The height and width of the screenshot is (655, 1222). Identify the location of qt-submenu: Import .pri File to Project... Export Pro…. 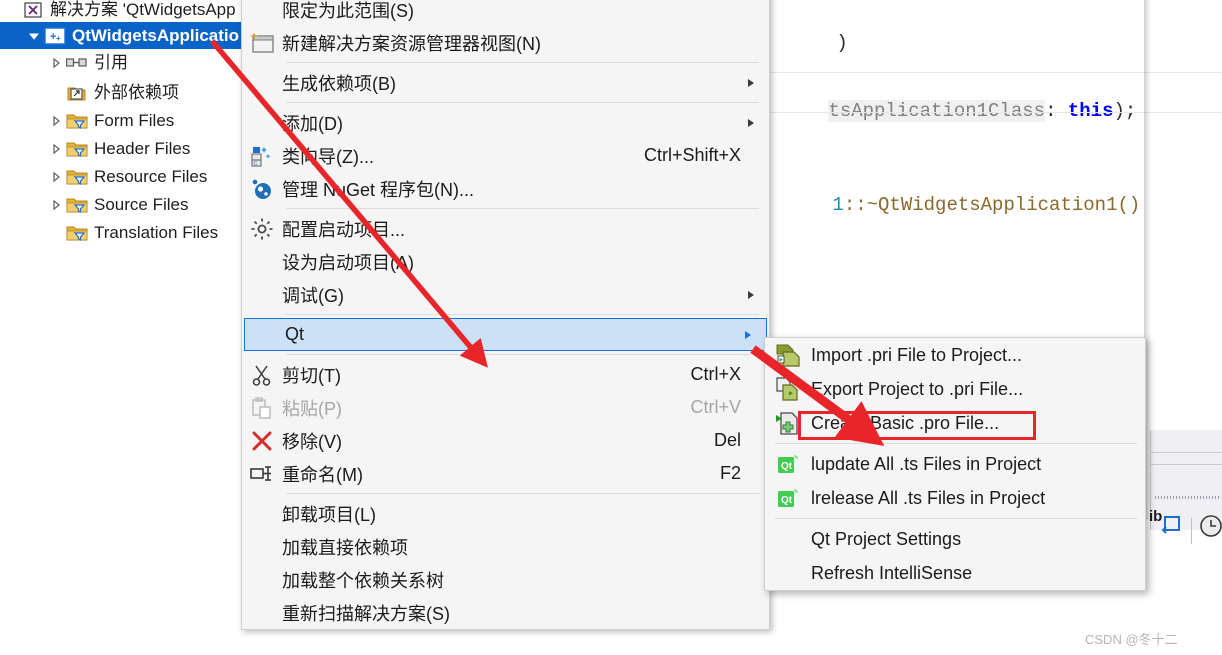
(955, 464).